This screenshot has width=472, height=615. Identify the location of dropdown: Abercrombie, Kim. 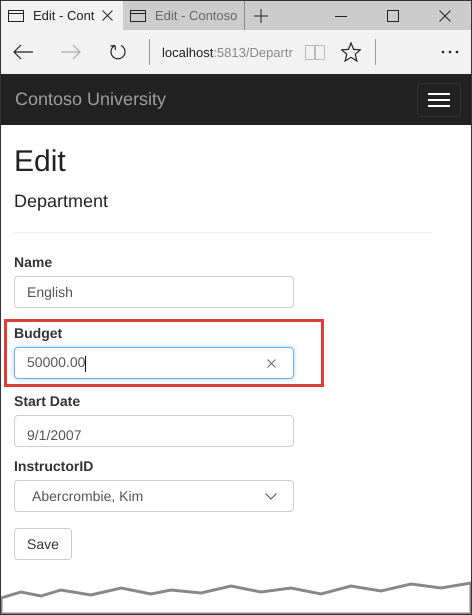
(154, 496).